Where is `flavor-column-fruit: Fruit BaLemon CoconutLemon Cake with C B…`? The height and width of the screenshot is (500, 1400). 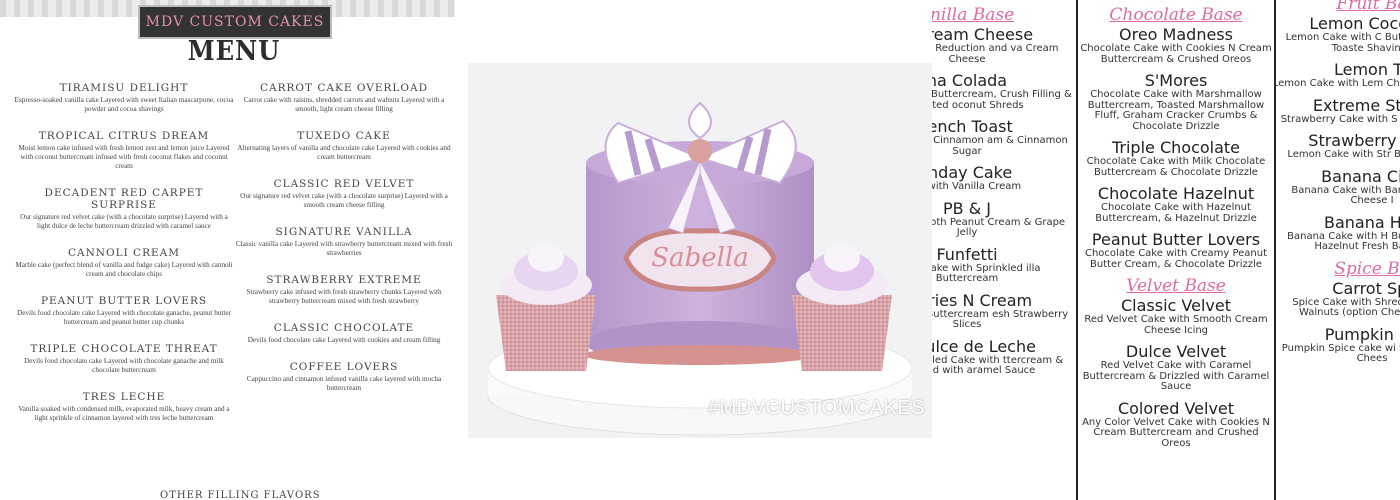 flavor-column-fruit: Fruit BaLemon CoconutLemon Cake with C B… is located at coordinates (1337, 250).